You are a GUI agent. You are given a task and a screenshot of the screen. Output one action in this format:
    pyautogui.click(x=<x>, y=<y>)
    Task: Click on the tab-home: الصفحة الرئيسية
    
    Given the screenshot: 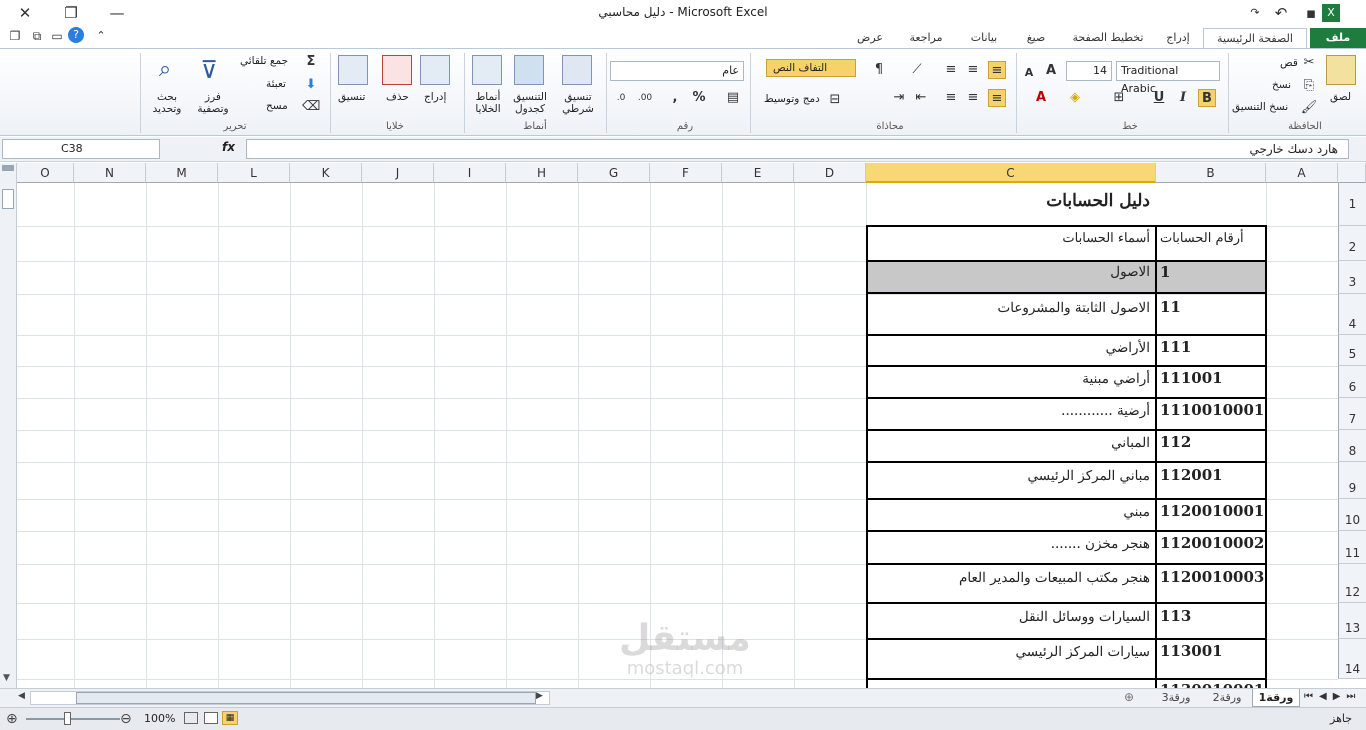 What is the action you would take?
    pyautogui.click(x=1255, y=39)
    